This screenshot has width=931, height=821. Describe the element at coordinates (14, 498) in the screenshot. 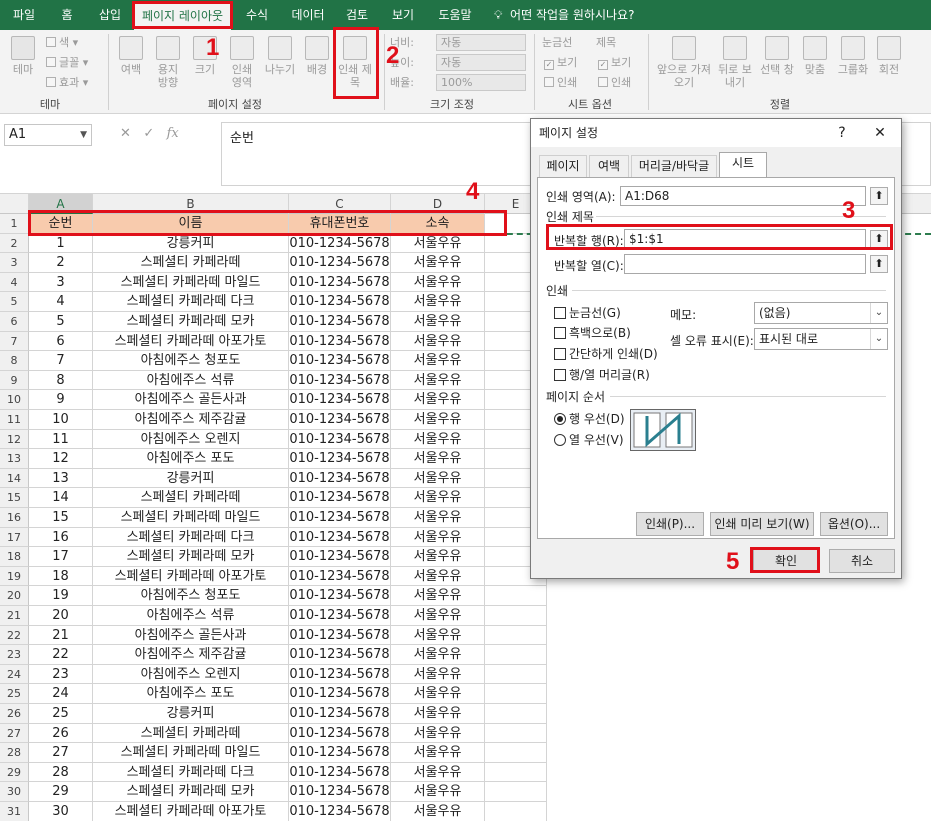

I see `row-header: 15` at that location.